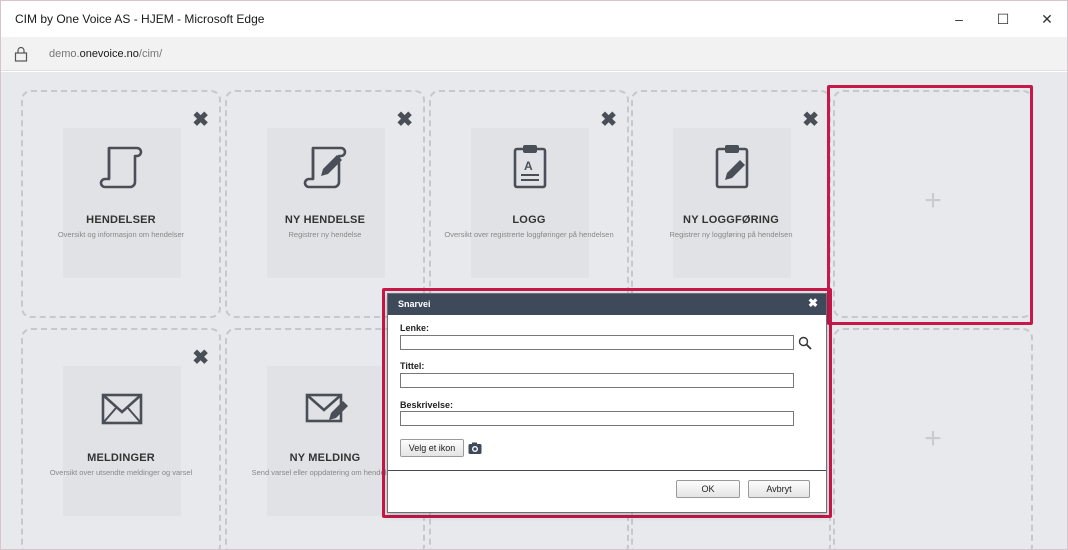  I want to click on svg-text: A, so click(528, 166).